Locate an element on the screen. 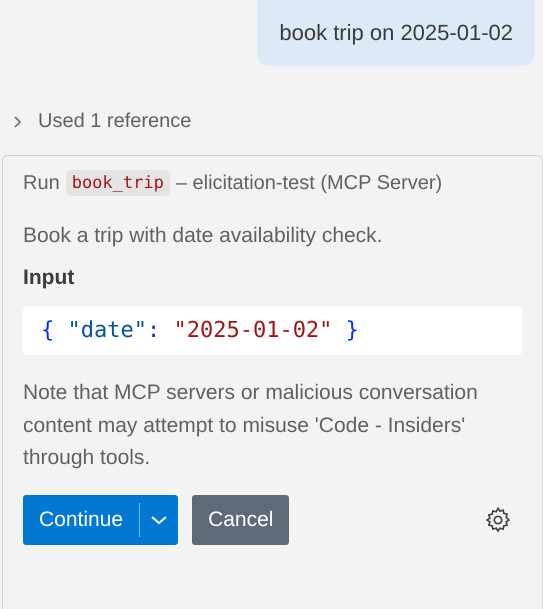 This screenshot has width=543, height=609. references-link: Used 1 reference is located at coordinates (115, 121).